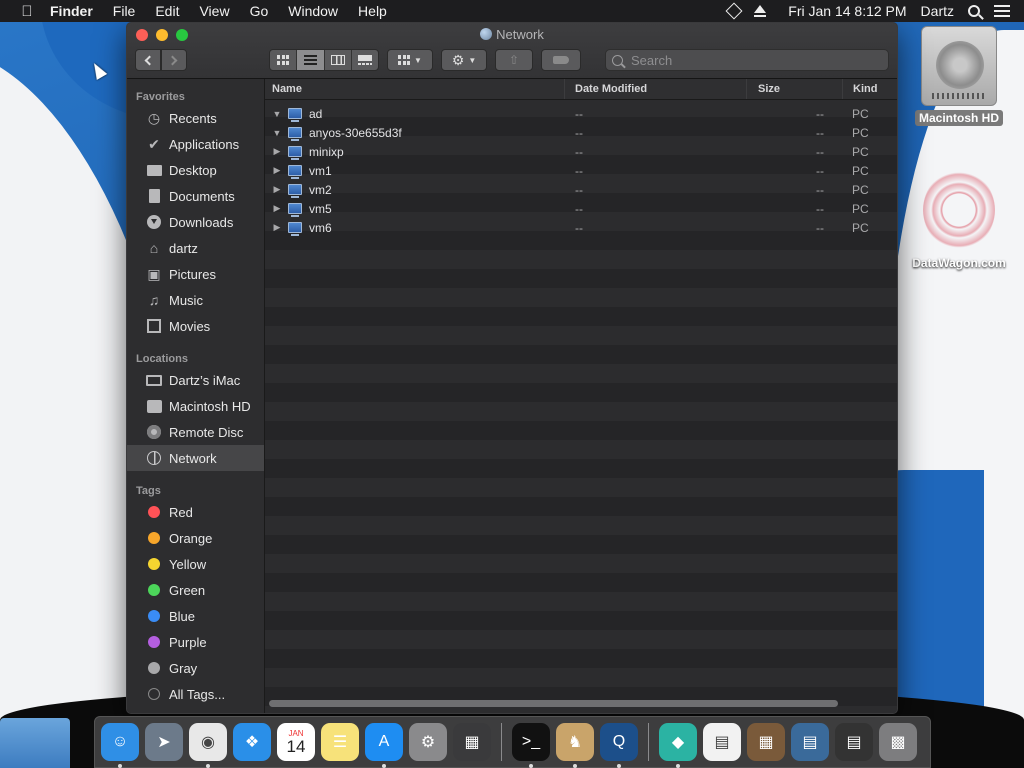 The width and height of the screenshot is (1024, 768). What do you see at coordinates (195, 326) in the screenshot?
I see `sidebar-item-movies: Movies` at bounding box center [195, 326].